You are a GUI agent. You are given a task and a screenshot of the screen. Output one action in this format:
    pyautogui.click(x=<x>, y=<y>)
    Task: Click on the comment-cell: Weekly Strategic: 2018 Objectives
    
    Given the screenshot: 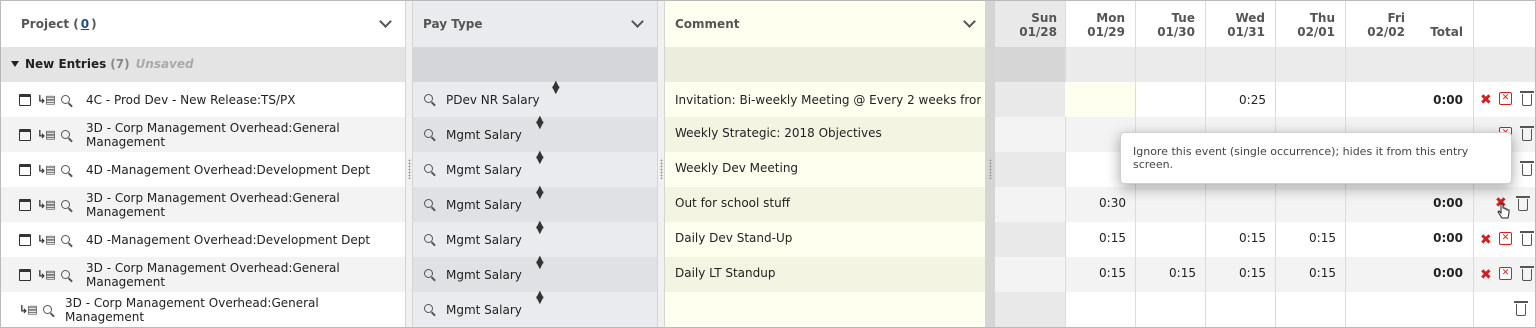 What is the action you would take?
    pyautogui.click(x=828, y=132)
    